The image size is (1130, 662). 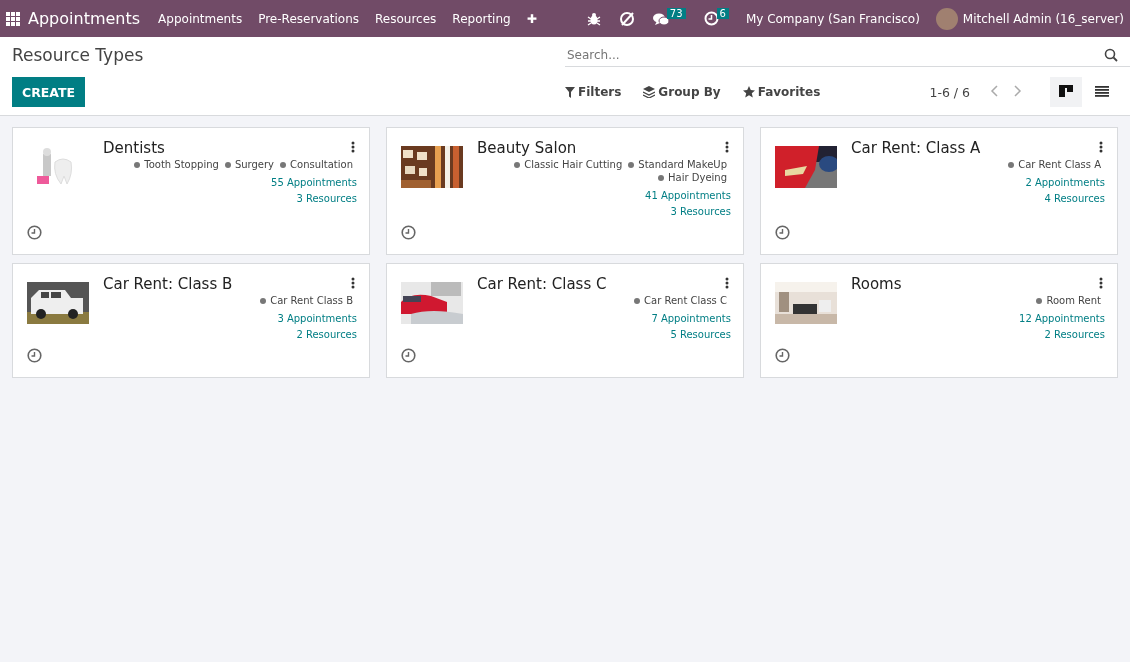 What do you see at coordinates (722, 13) in the screenshot?
I see `activity-count-badge: 6` at bounding box center [722, 13].